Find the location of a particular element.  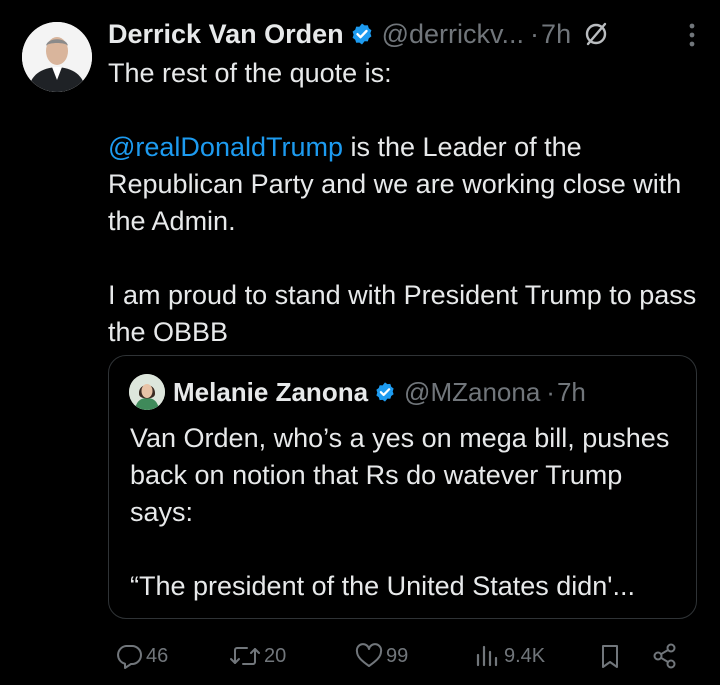

views-icon is located at coordinates (487, 656).